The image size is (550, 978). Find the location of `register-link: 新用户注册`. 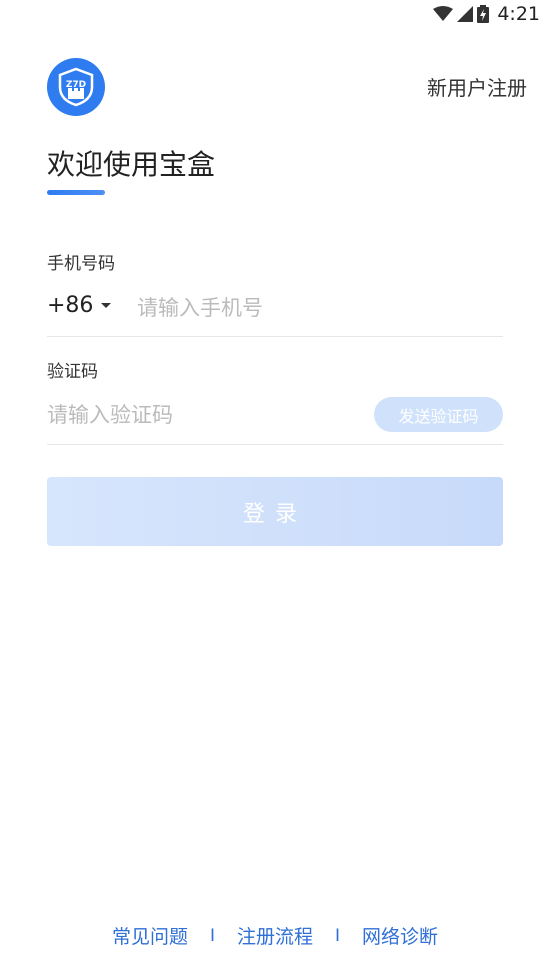

register-link: 新用户注册 is located at coordinates (477, 86).